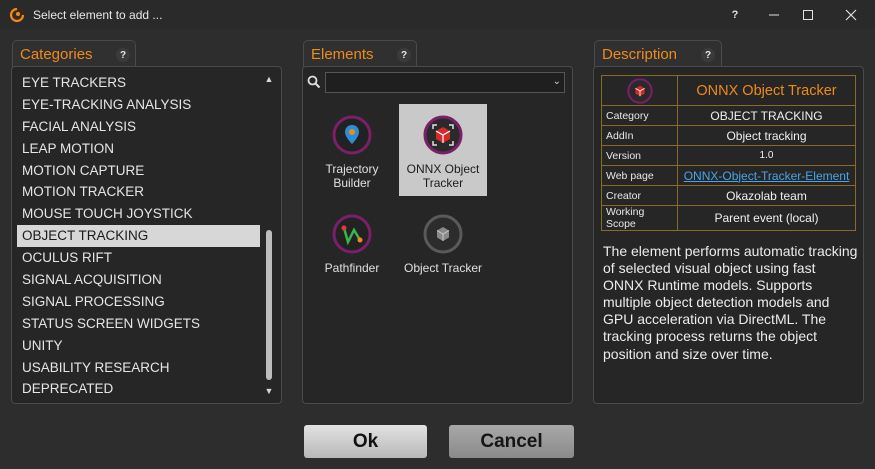  What do you see at coordinates (314, 82) in the screenshot?
I see `search-icon` at bounding box center [314, 82].